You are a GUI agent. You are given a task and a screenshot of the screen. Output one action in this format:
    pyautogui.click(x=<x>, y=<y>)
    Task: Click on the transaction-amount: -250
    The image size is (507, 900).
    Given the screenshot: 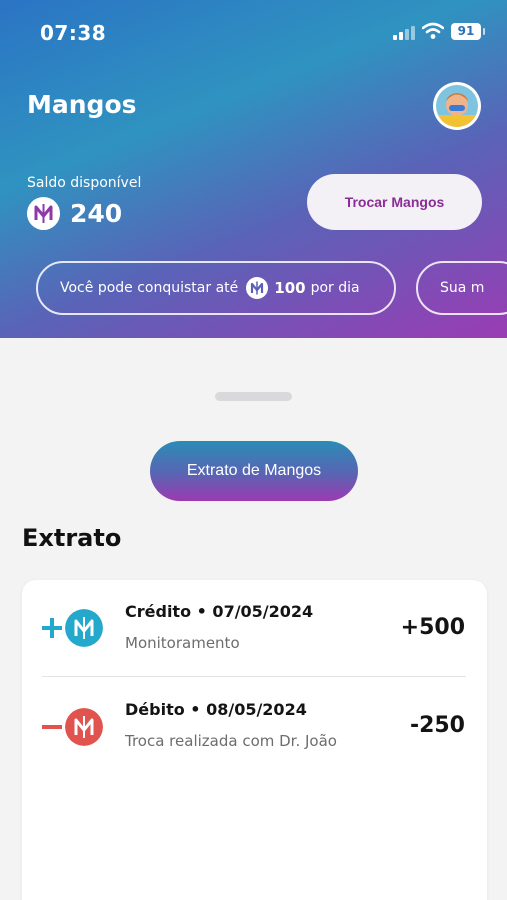 What is the action you would take?
    pyautogui.click(x=437, y=725)
    